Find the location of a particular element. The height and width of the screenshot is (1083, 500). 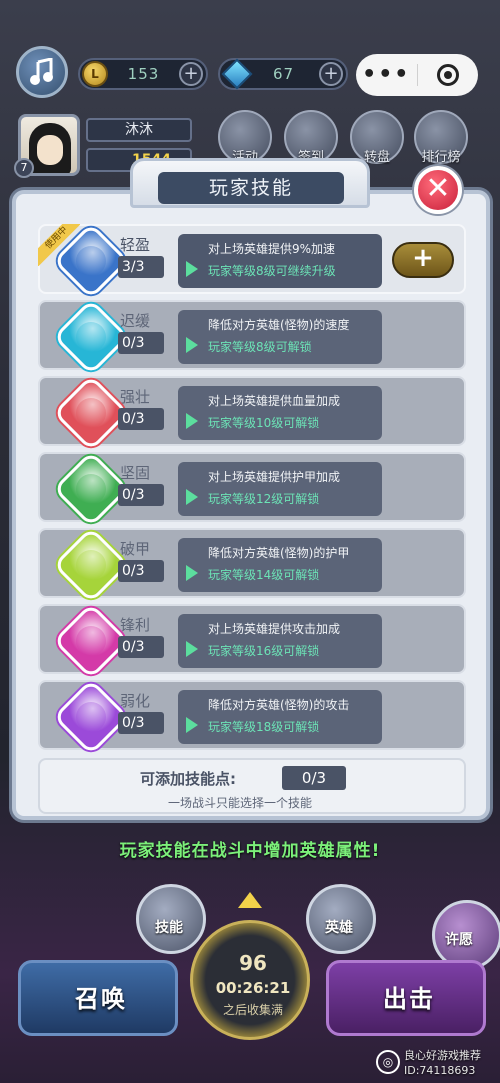

skill-row: 强壮 0/3 对上场英雄提供血量加成 玩家等级10级可解锁 is located at coordinates (252, 413).